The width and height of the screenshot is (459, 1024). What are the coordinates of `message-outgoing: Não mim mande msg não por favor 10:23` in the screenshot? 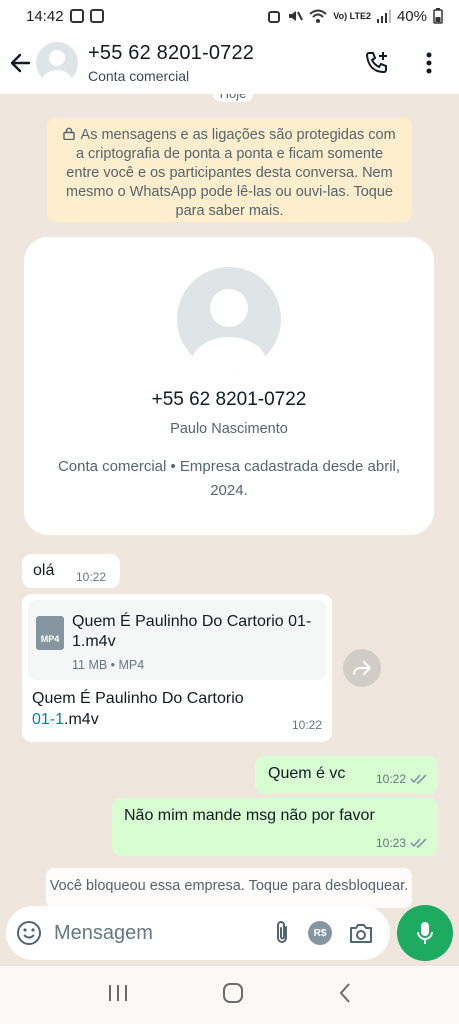 It's located at (275, 827).